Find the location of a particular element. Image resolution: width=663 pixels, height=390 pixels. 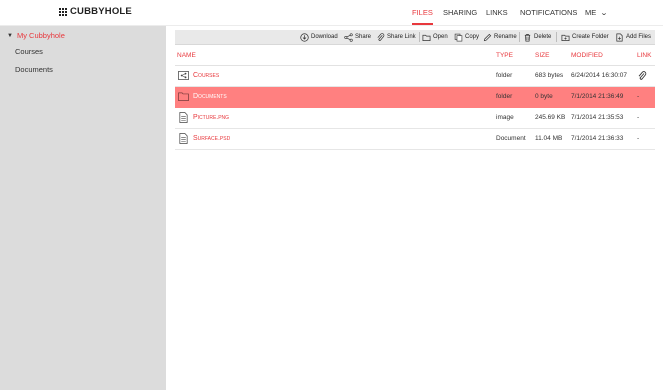

delete-button: Delete is located at coordinates (537, 37).